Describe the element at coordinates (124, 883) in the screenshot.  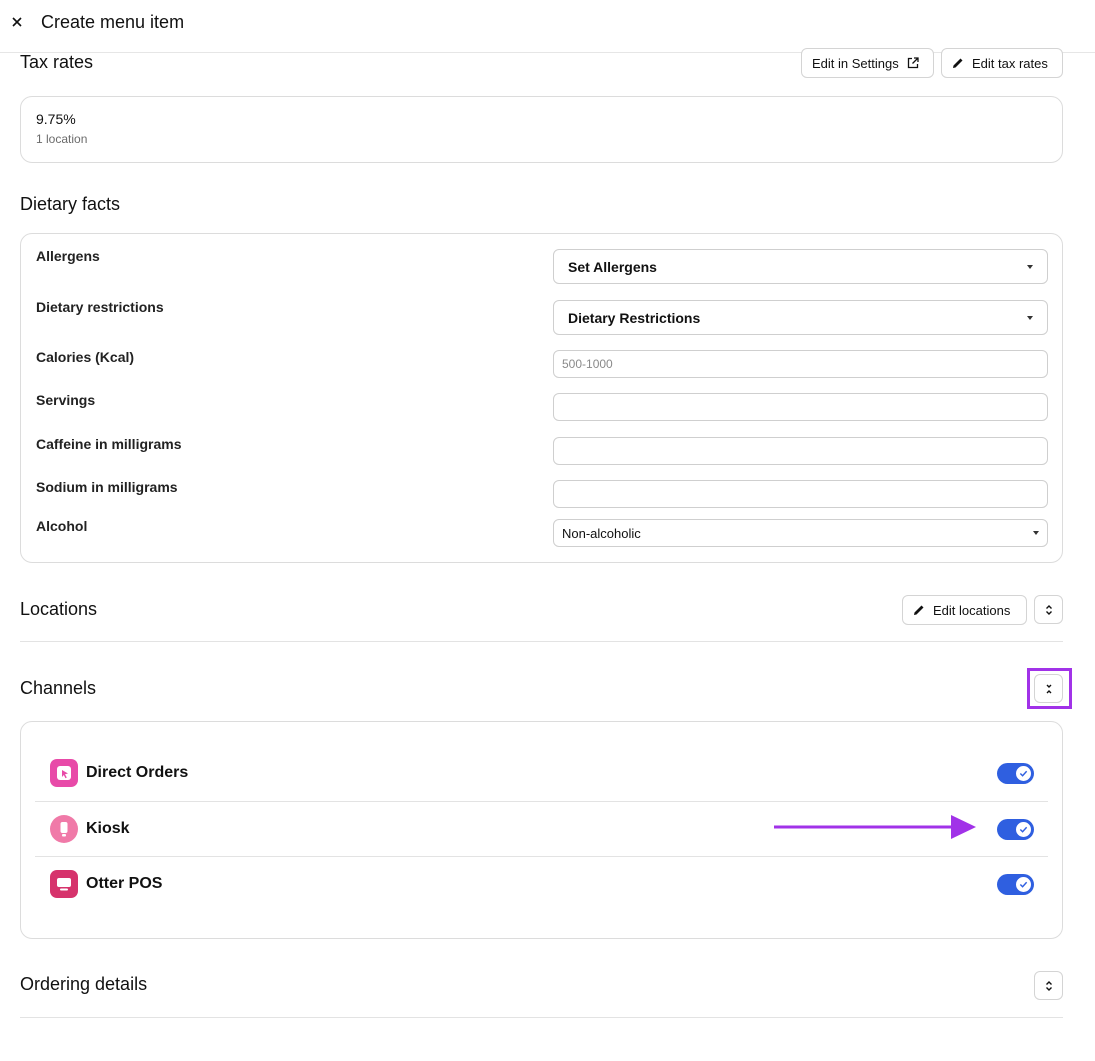
I see `channel-label: Otter POS` at that location.